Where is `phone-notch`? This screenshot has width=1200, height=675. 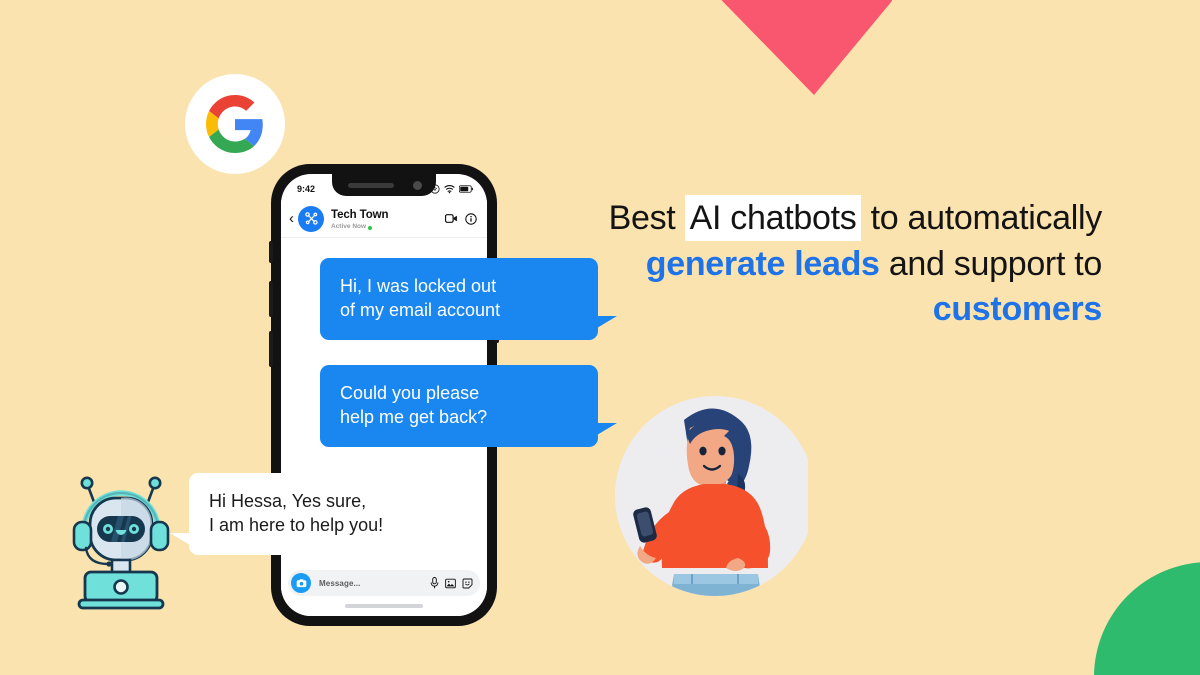
phone-notch is located at coordinates (384, 185).